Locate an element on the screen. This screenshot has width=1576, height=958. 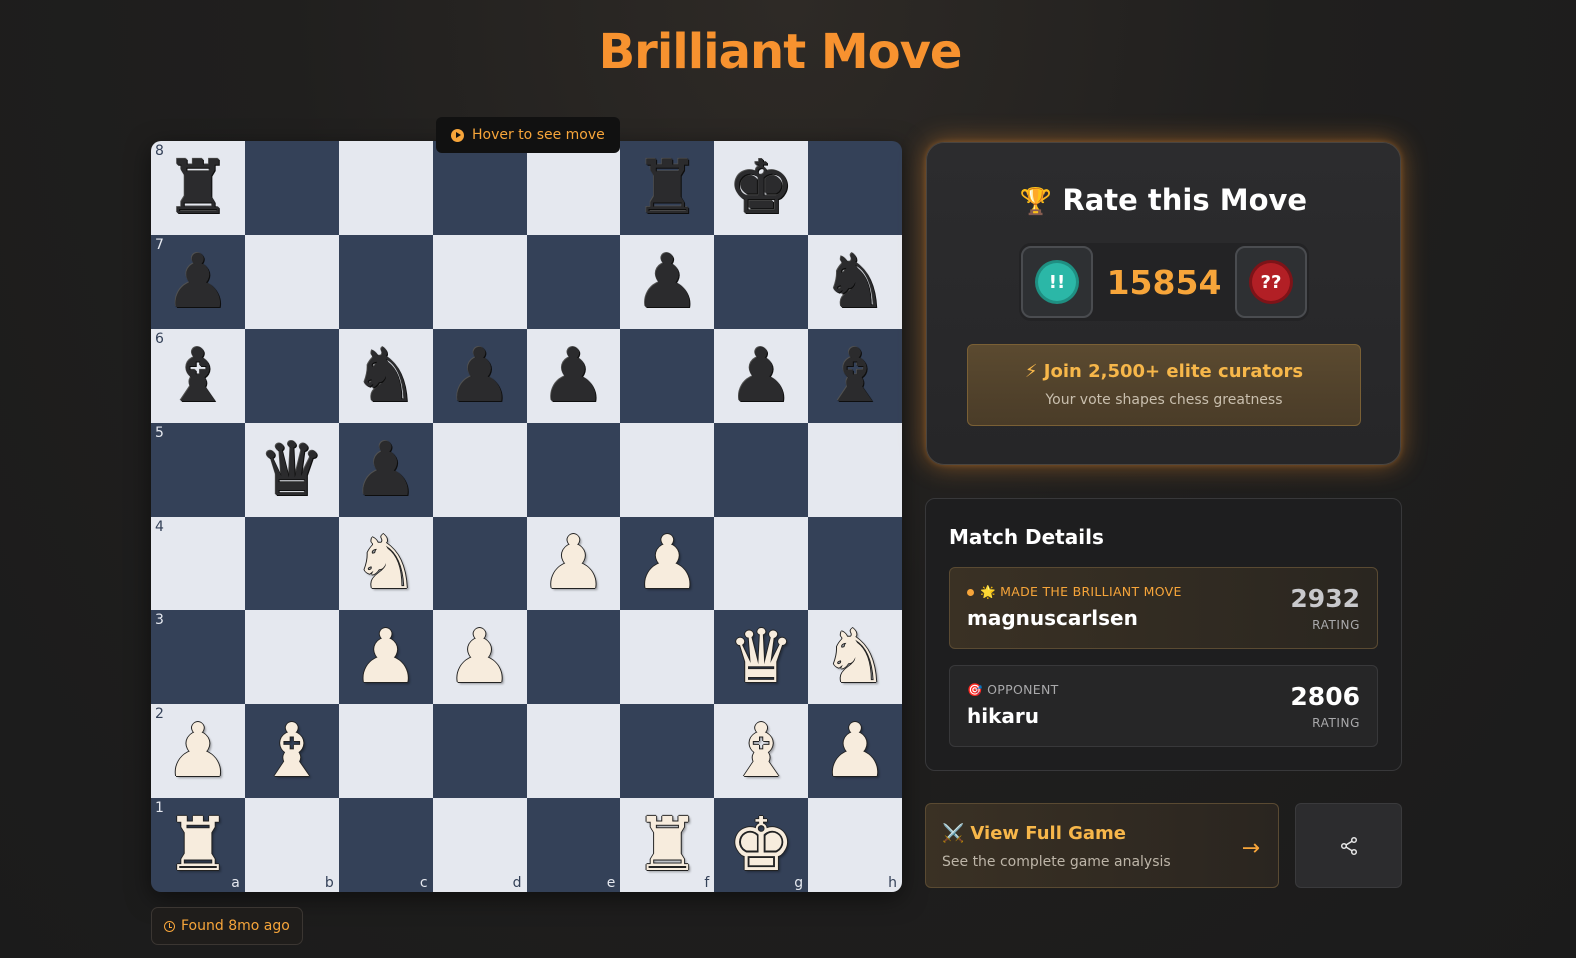
square-b1: b is located at coordinates (291, 845).